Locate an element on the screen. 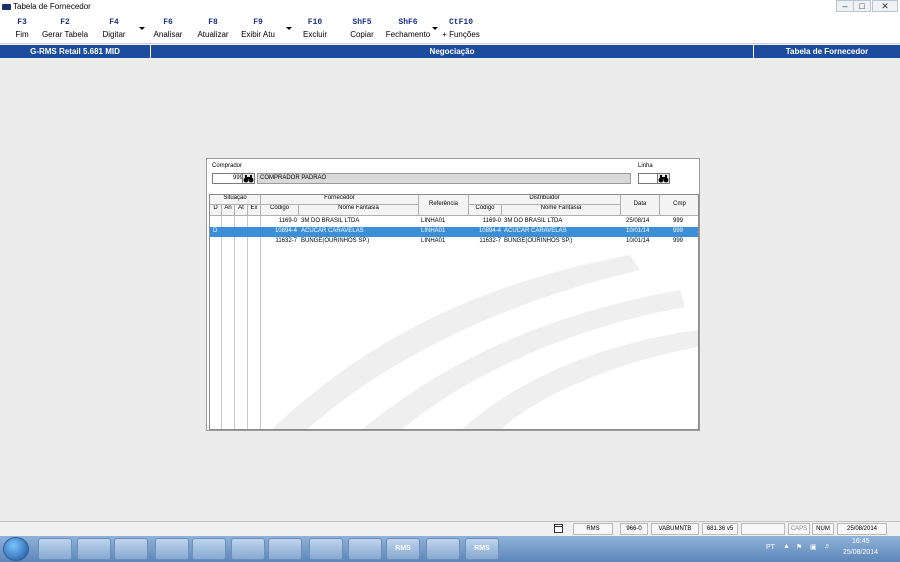 The image size is (900, 562). app-icon is located at coordinates (6, 7).